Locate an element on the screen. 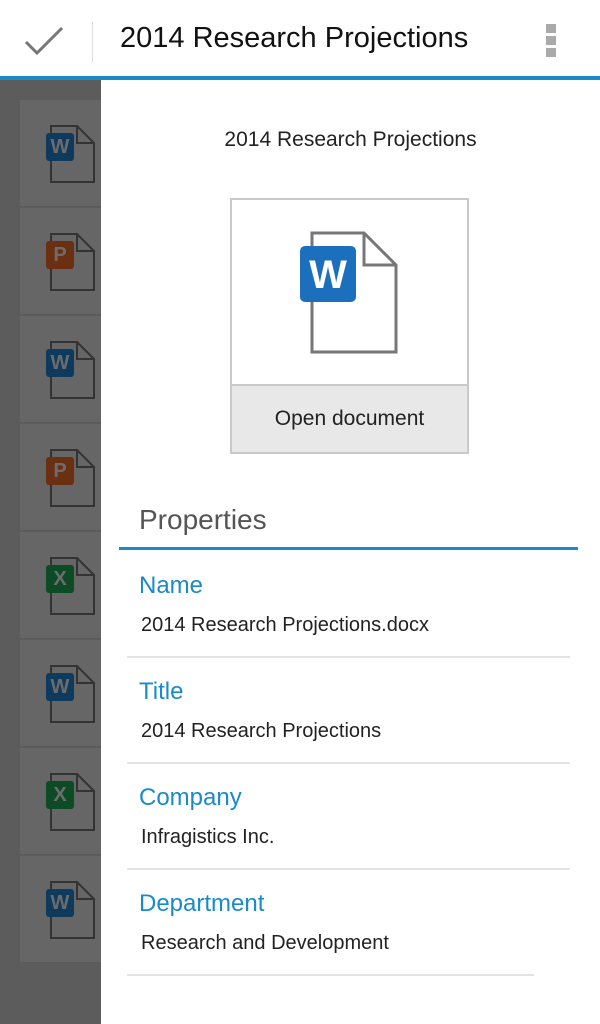 The height and width of the screenshot is (1024, 600). property-label: Company is located at coordinates (190, 797).